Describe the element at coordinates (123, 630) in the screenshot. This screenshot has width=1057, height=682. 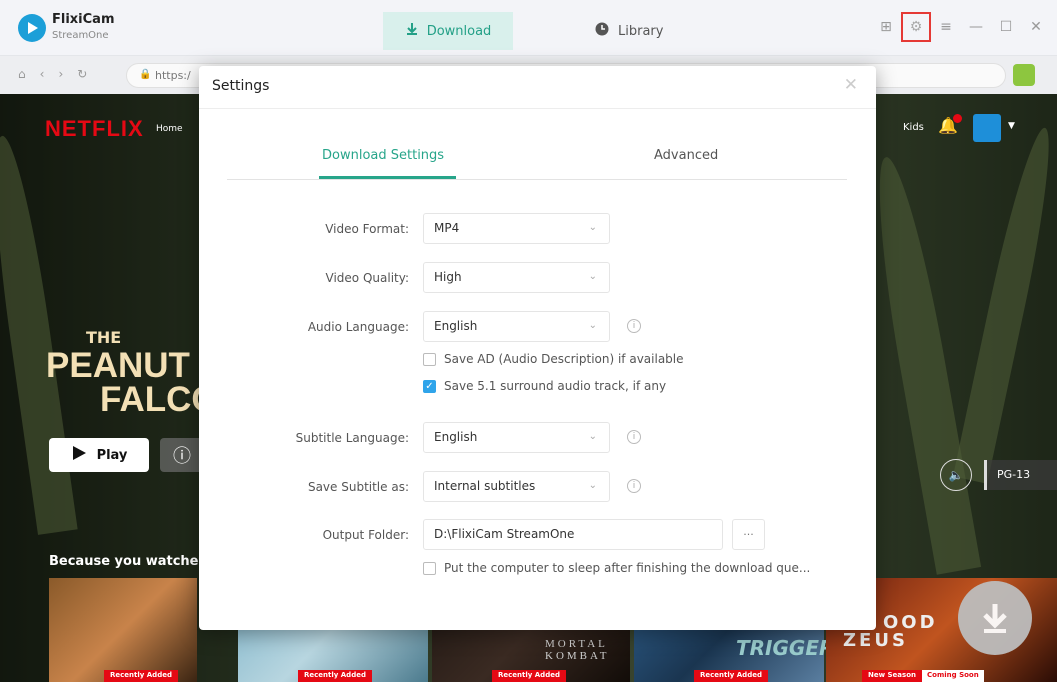
I see `title-thumbnail: Recently Added` at that location.